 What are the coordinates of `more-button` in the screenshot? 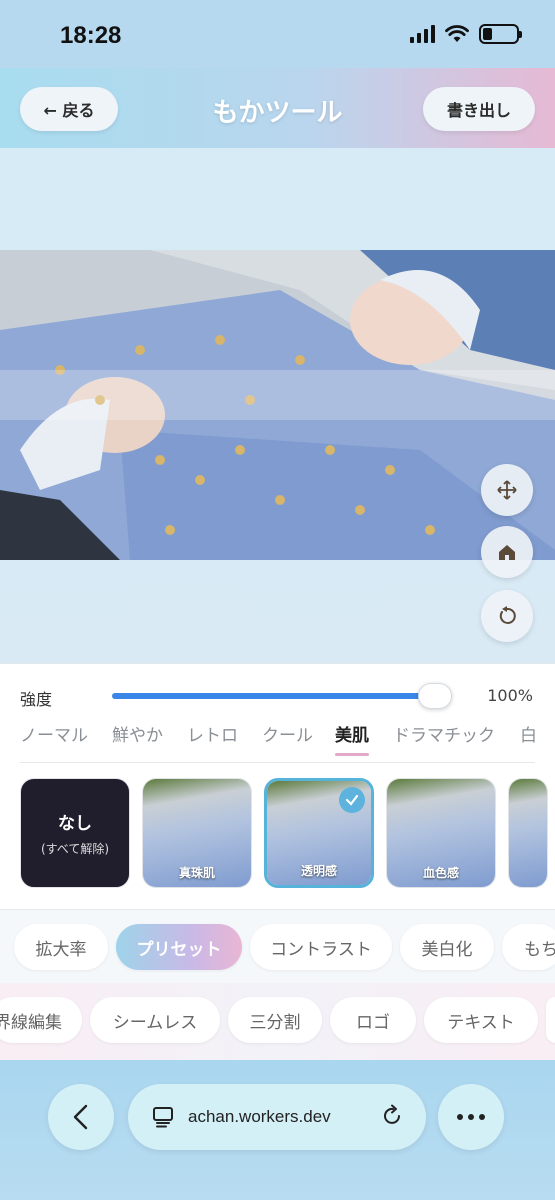 It's located at (471, 1117).